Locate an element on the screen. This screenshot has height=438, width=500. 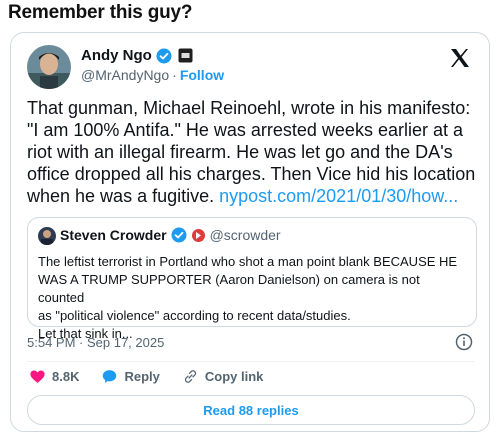
quote-header: Steven Crowder @scrowder is located at coordinates (170, 235).